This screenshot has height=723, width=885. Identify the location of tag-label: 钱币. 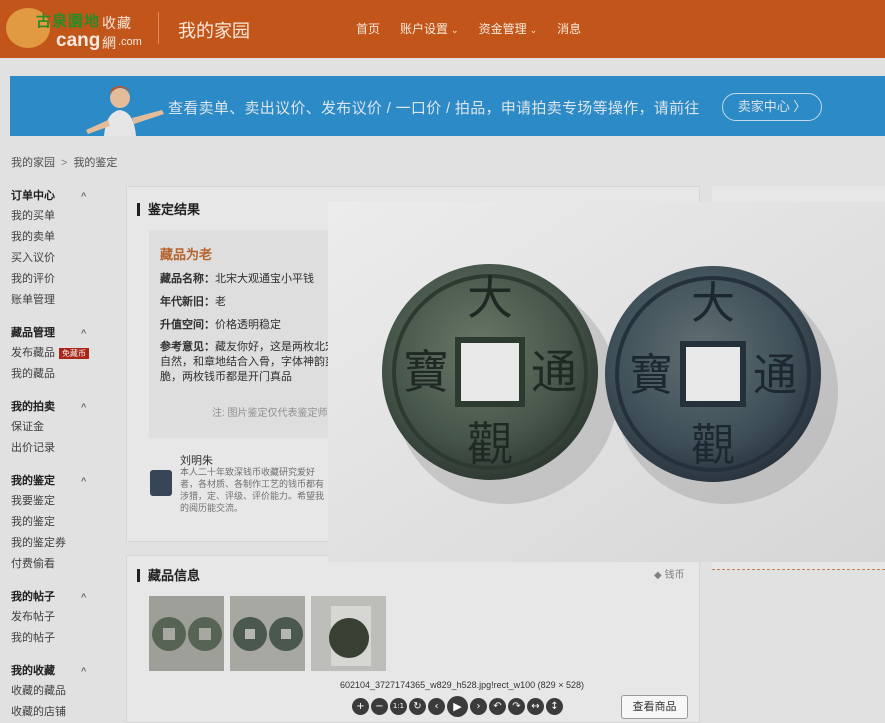
(674, 575).